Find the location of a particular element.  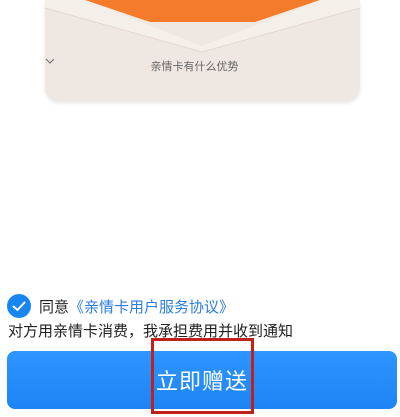

agreement-label: 同意《亲情卡用户服务协议》 is located at coordinates (136, 306).